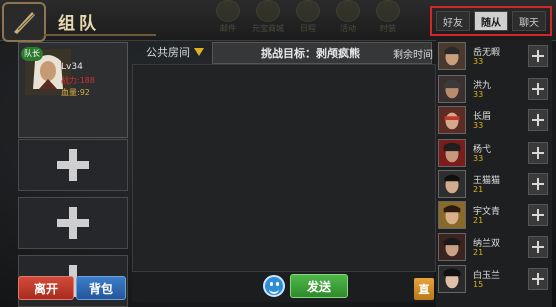 The height and width of the screenshot is (307, 556). Describe the element at coordinates (494, 280) in the screenshot. I see `list-item: 白玉兰 15` at that location.